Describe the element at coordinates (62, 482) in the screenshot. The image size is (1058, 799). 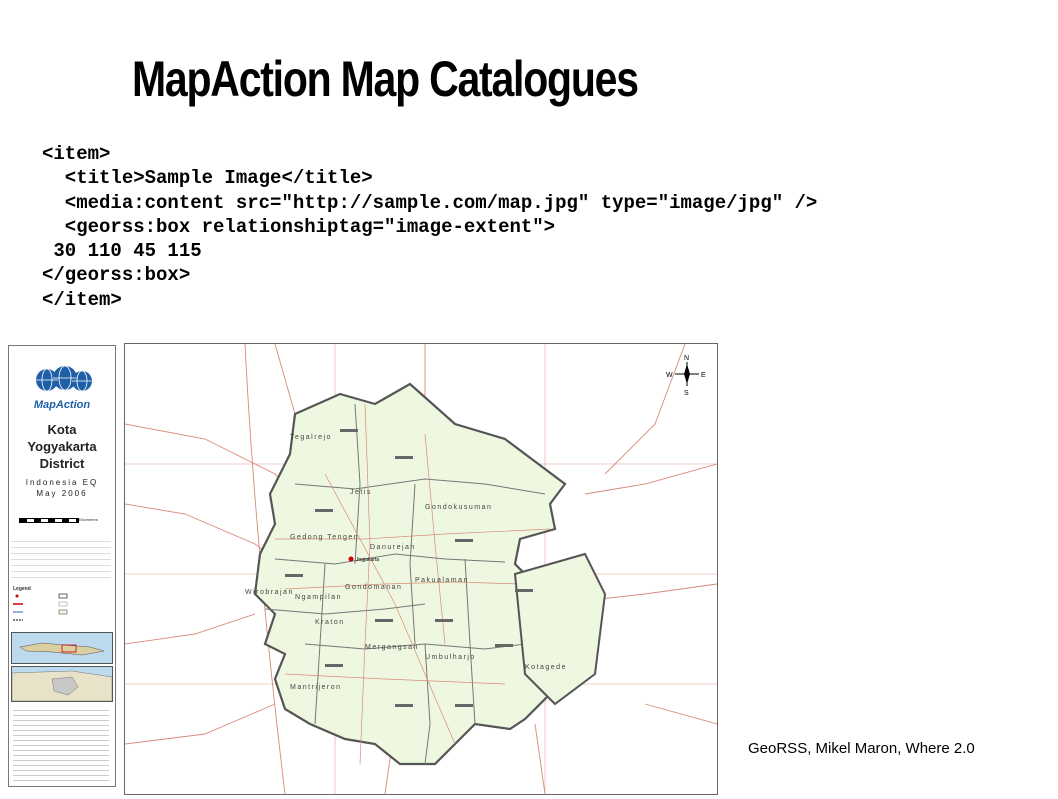
I see `map-subtitle: Indonesia EQ` at that location.